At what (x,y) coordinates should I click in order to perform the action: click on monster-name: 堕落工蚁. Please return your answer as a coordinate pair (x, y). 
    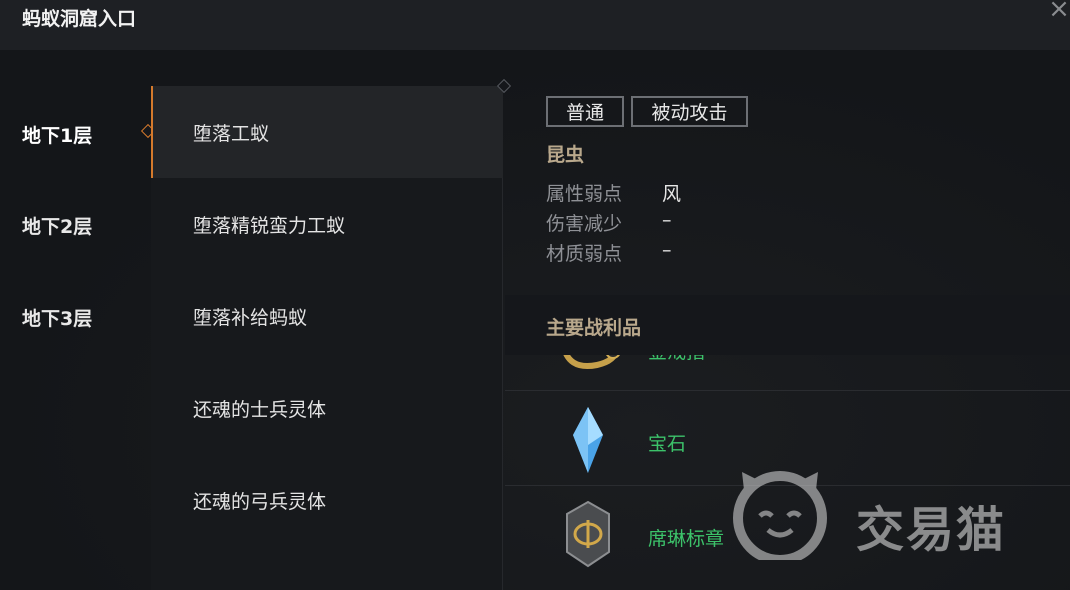
    Looking at the image, I should click on (231, 133).